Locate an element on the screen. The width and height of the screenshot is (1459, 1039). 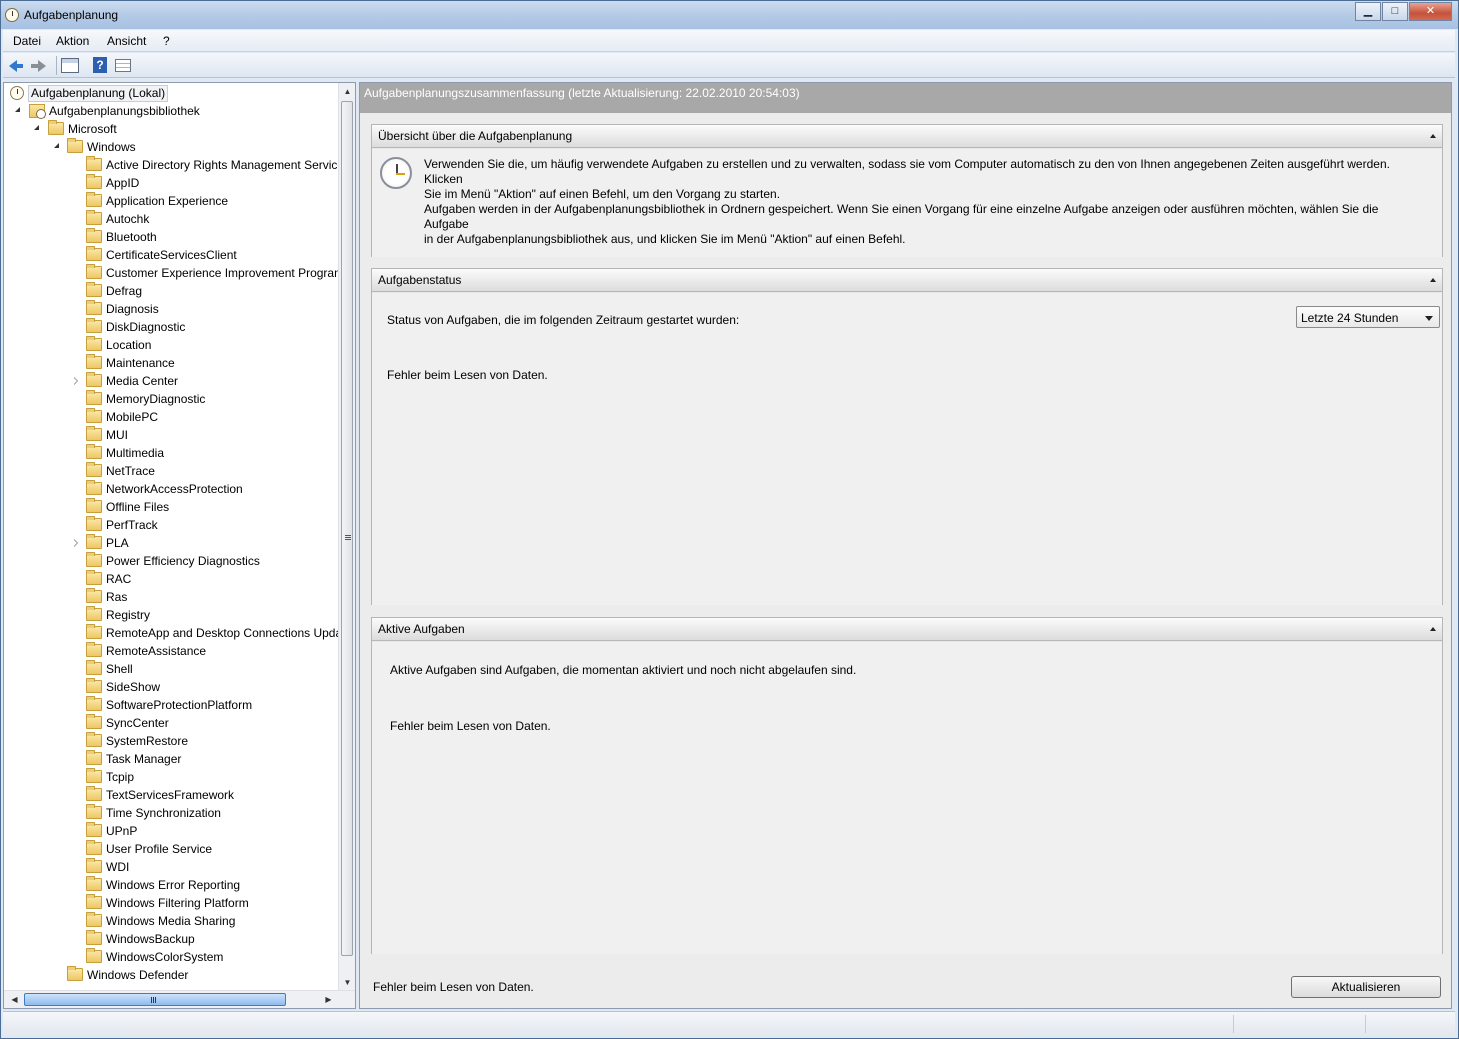
back-button is located at coordinates (18, 65).